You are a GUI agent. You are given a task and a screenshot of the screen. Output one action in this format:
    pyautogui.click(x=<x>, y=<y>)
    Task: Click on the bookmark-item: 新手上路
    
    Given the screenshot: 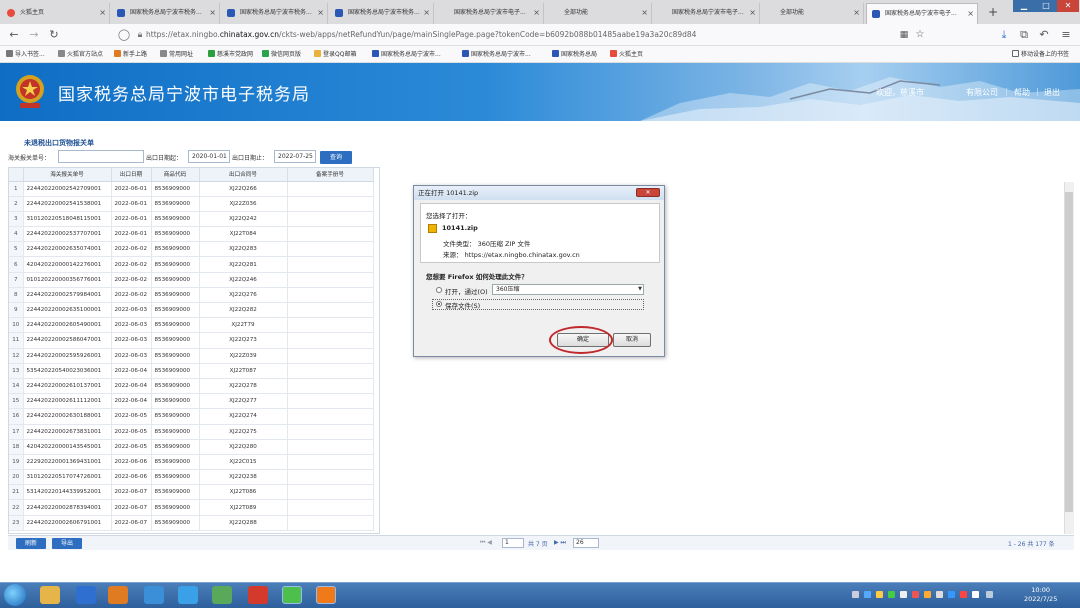 What is the action you would take?
    pyautogui.click(x=130, y=54)
    